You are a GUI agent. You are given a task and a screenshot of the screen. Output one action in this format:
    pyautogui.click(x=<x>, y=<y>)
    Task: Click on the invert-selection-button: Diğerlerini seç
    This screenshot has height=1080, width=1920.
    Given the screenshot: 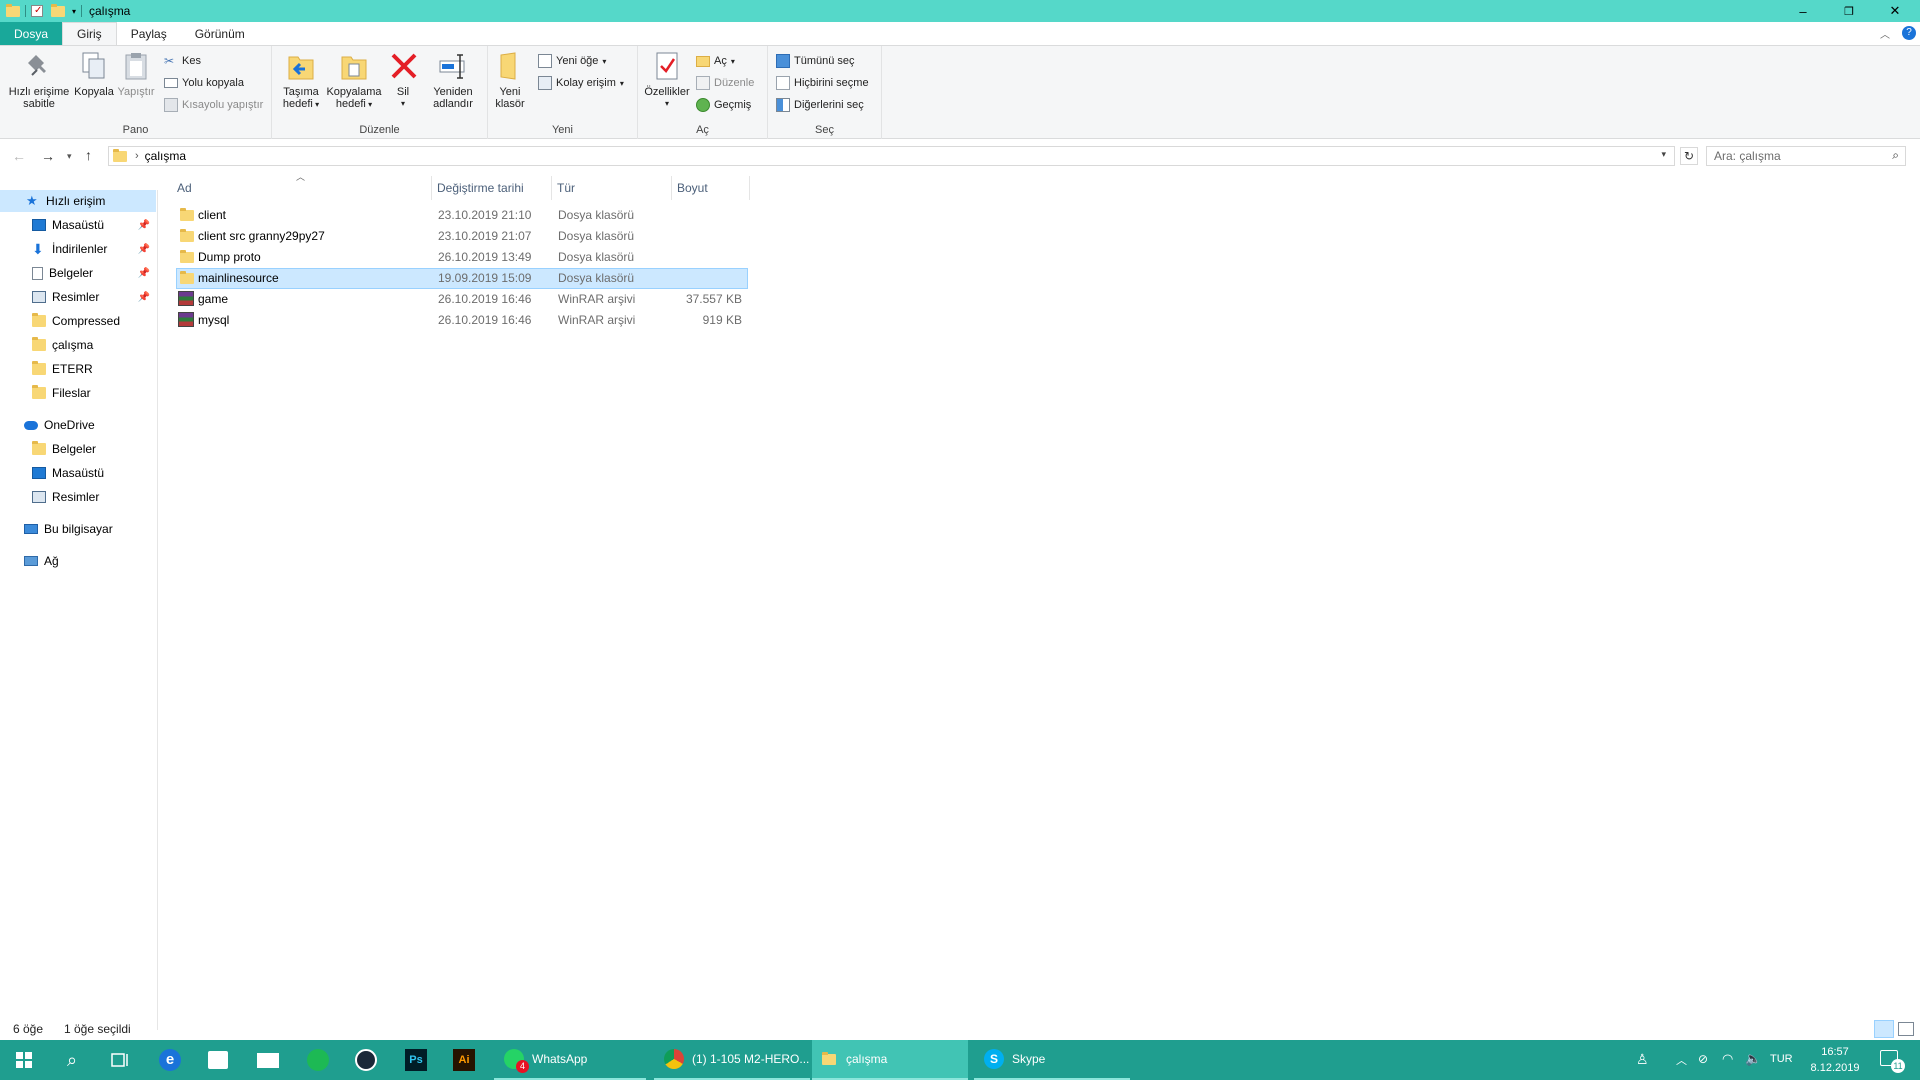 What is the action you would take?
    pyautogui.click(x=820, y=105)
    